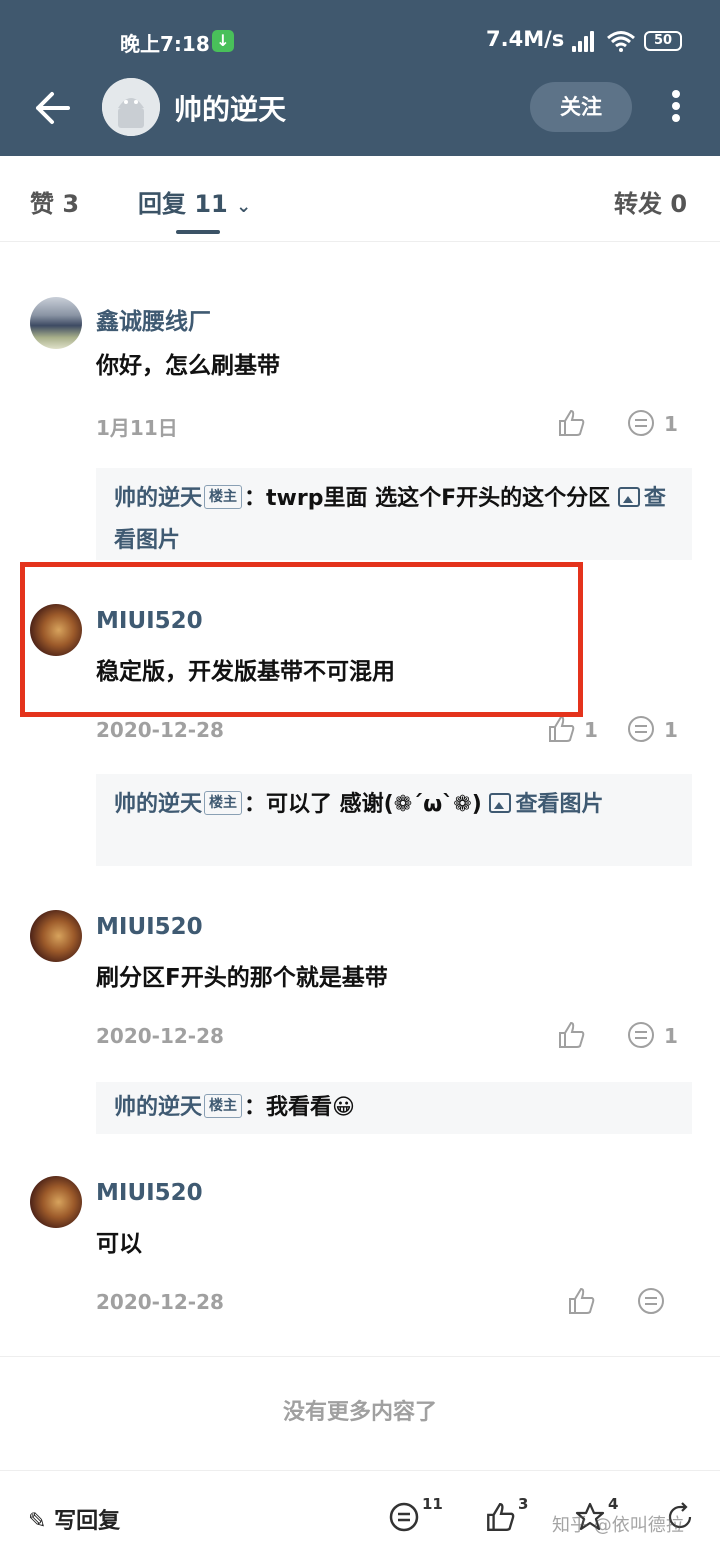 The height and width of the screenshot is (1560, 720). Describe the element at coordinates (394, 514) in the screenshot. I see `reply-preview: 帅的逆天 楼主 ：twrp里面 选这个F开头的这个分区 查看图片` at that location.